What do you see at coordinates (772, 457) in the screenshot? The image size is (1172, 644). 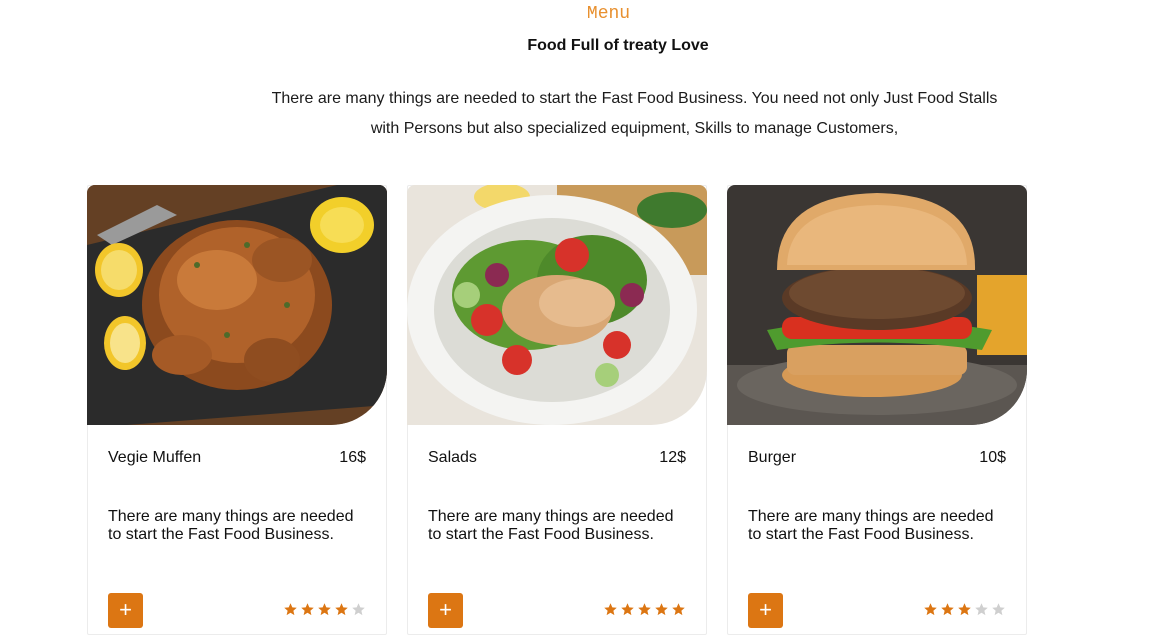 I see `item-name: Burger` at bounding box center [772, 457].